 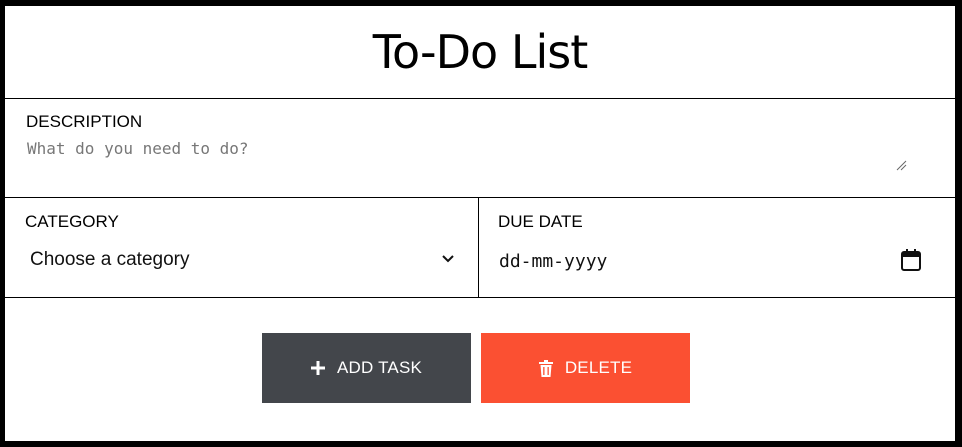 I want to click on add-task-label: ADD TASK, so click(x=379, y=367).